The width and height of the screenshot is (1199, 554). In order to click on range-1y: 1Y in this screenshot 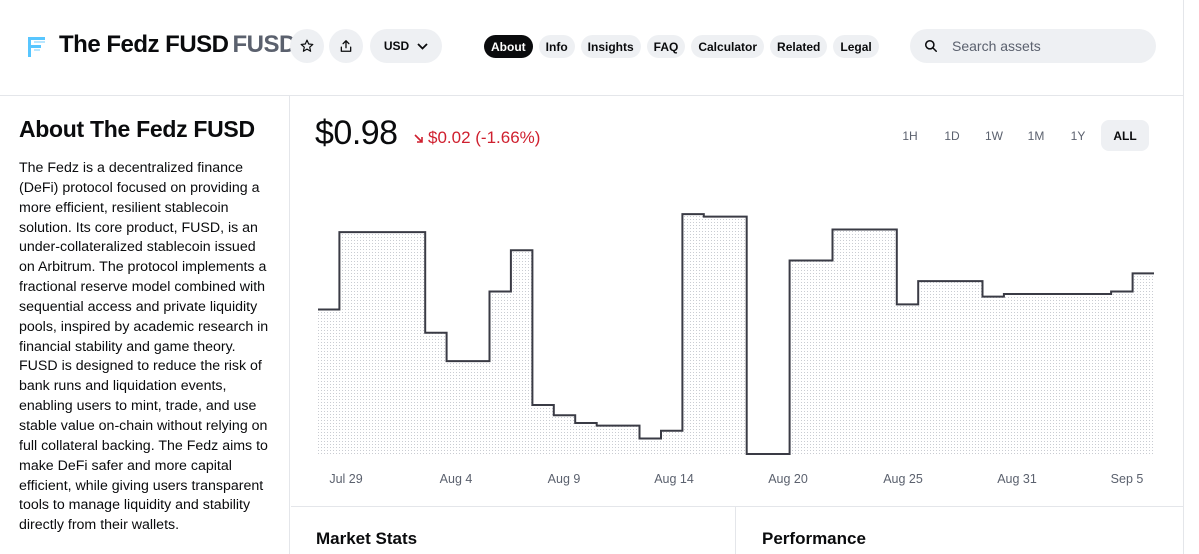, I will do `click(1078, 135)`.